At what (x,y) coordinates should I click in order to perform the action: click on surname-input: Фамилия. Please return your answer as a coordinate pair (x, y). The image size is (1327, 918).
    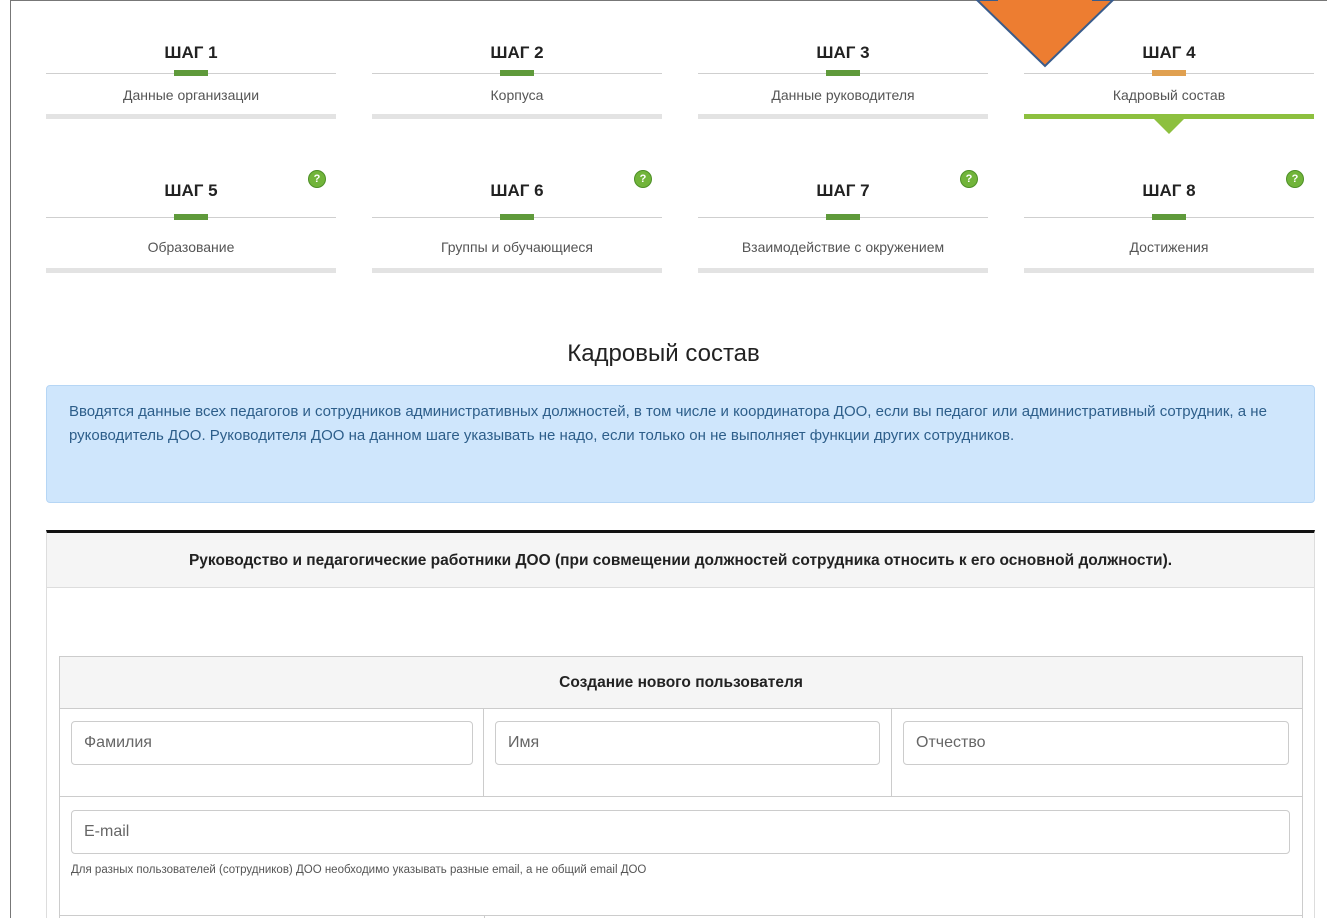
    Looking at the image, I should click on (272, 743).